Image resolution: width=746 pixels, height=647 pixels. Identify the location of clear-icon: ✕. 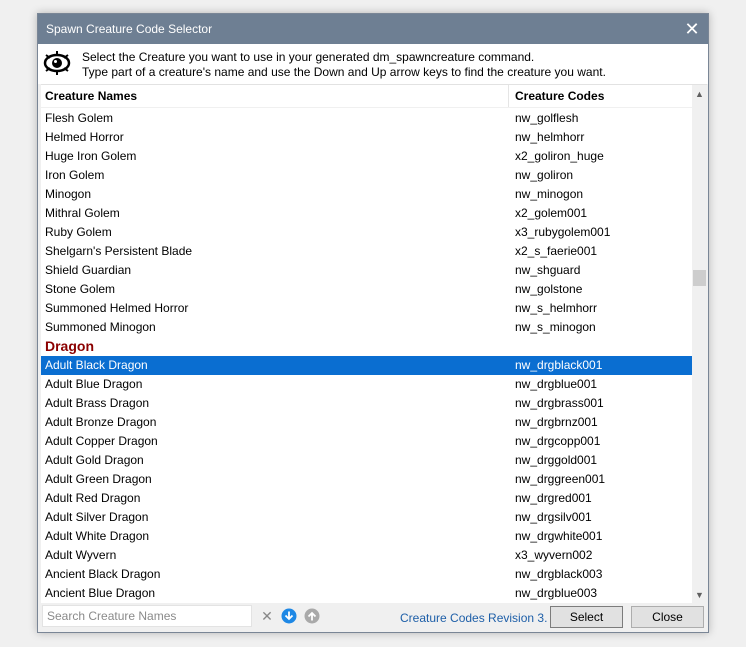
(267, 616).